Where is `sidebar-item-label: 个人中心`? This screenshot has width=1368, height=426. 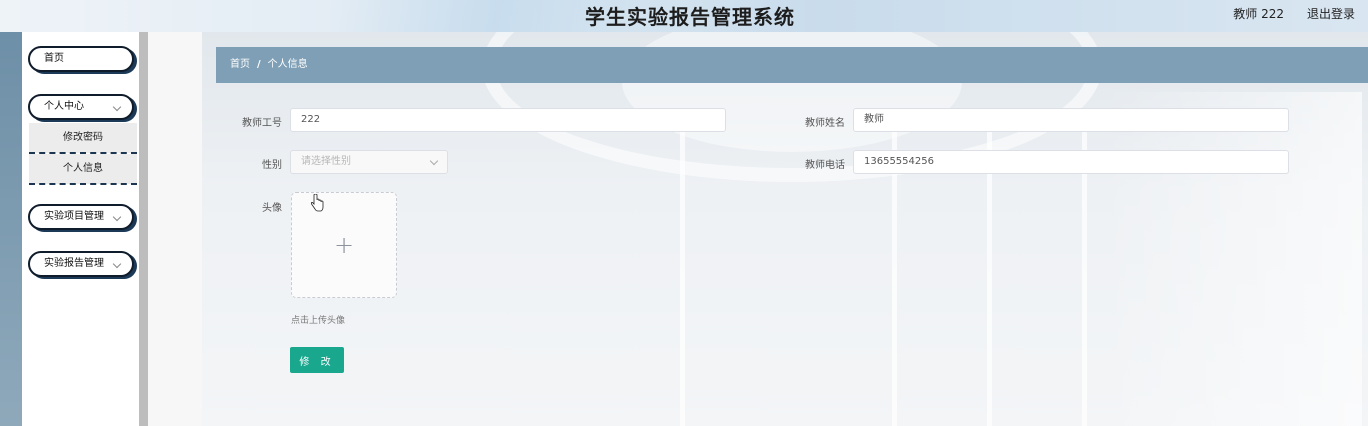
sidebar-item-label: 个人中心 is located at coordinates (64, 106).